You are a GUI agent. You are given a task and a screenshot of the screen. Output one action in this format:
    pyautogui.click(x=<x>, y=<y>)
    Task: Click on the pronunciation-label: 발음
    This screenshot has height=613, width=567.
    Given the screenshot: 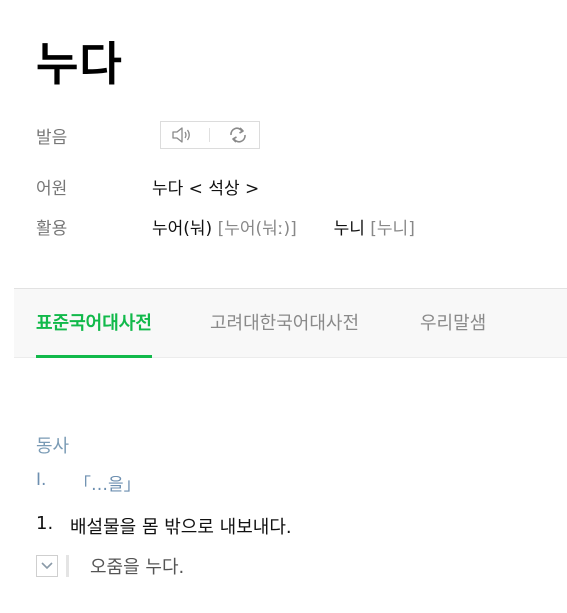 What is the action you would take?
    pyautogui.click(x=52, y=137)
    